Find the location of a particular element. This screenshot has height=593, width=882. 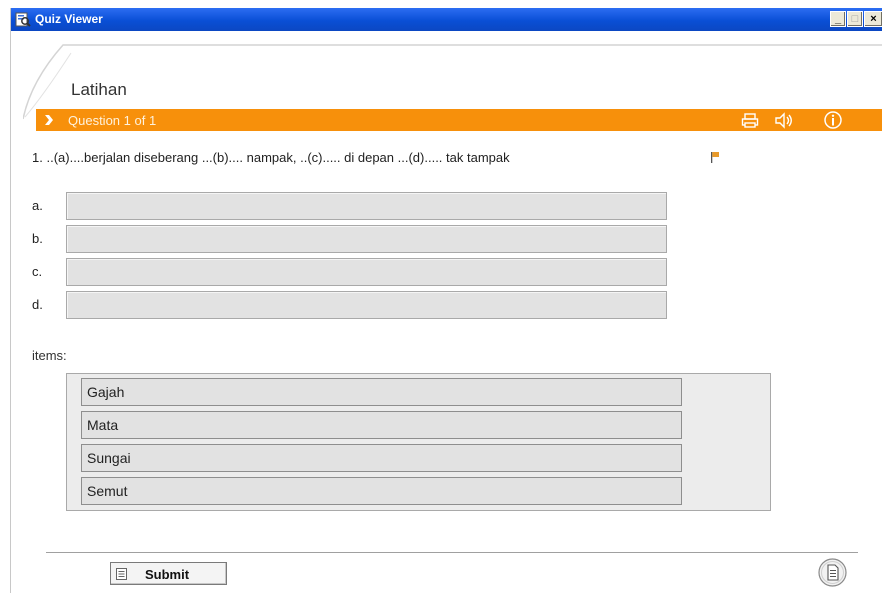

drag-item-semut: Semut is located at coordinates (381, 491).